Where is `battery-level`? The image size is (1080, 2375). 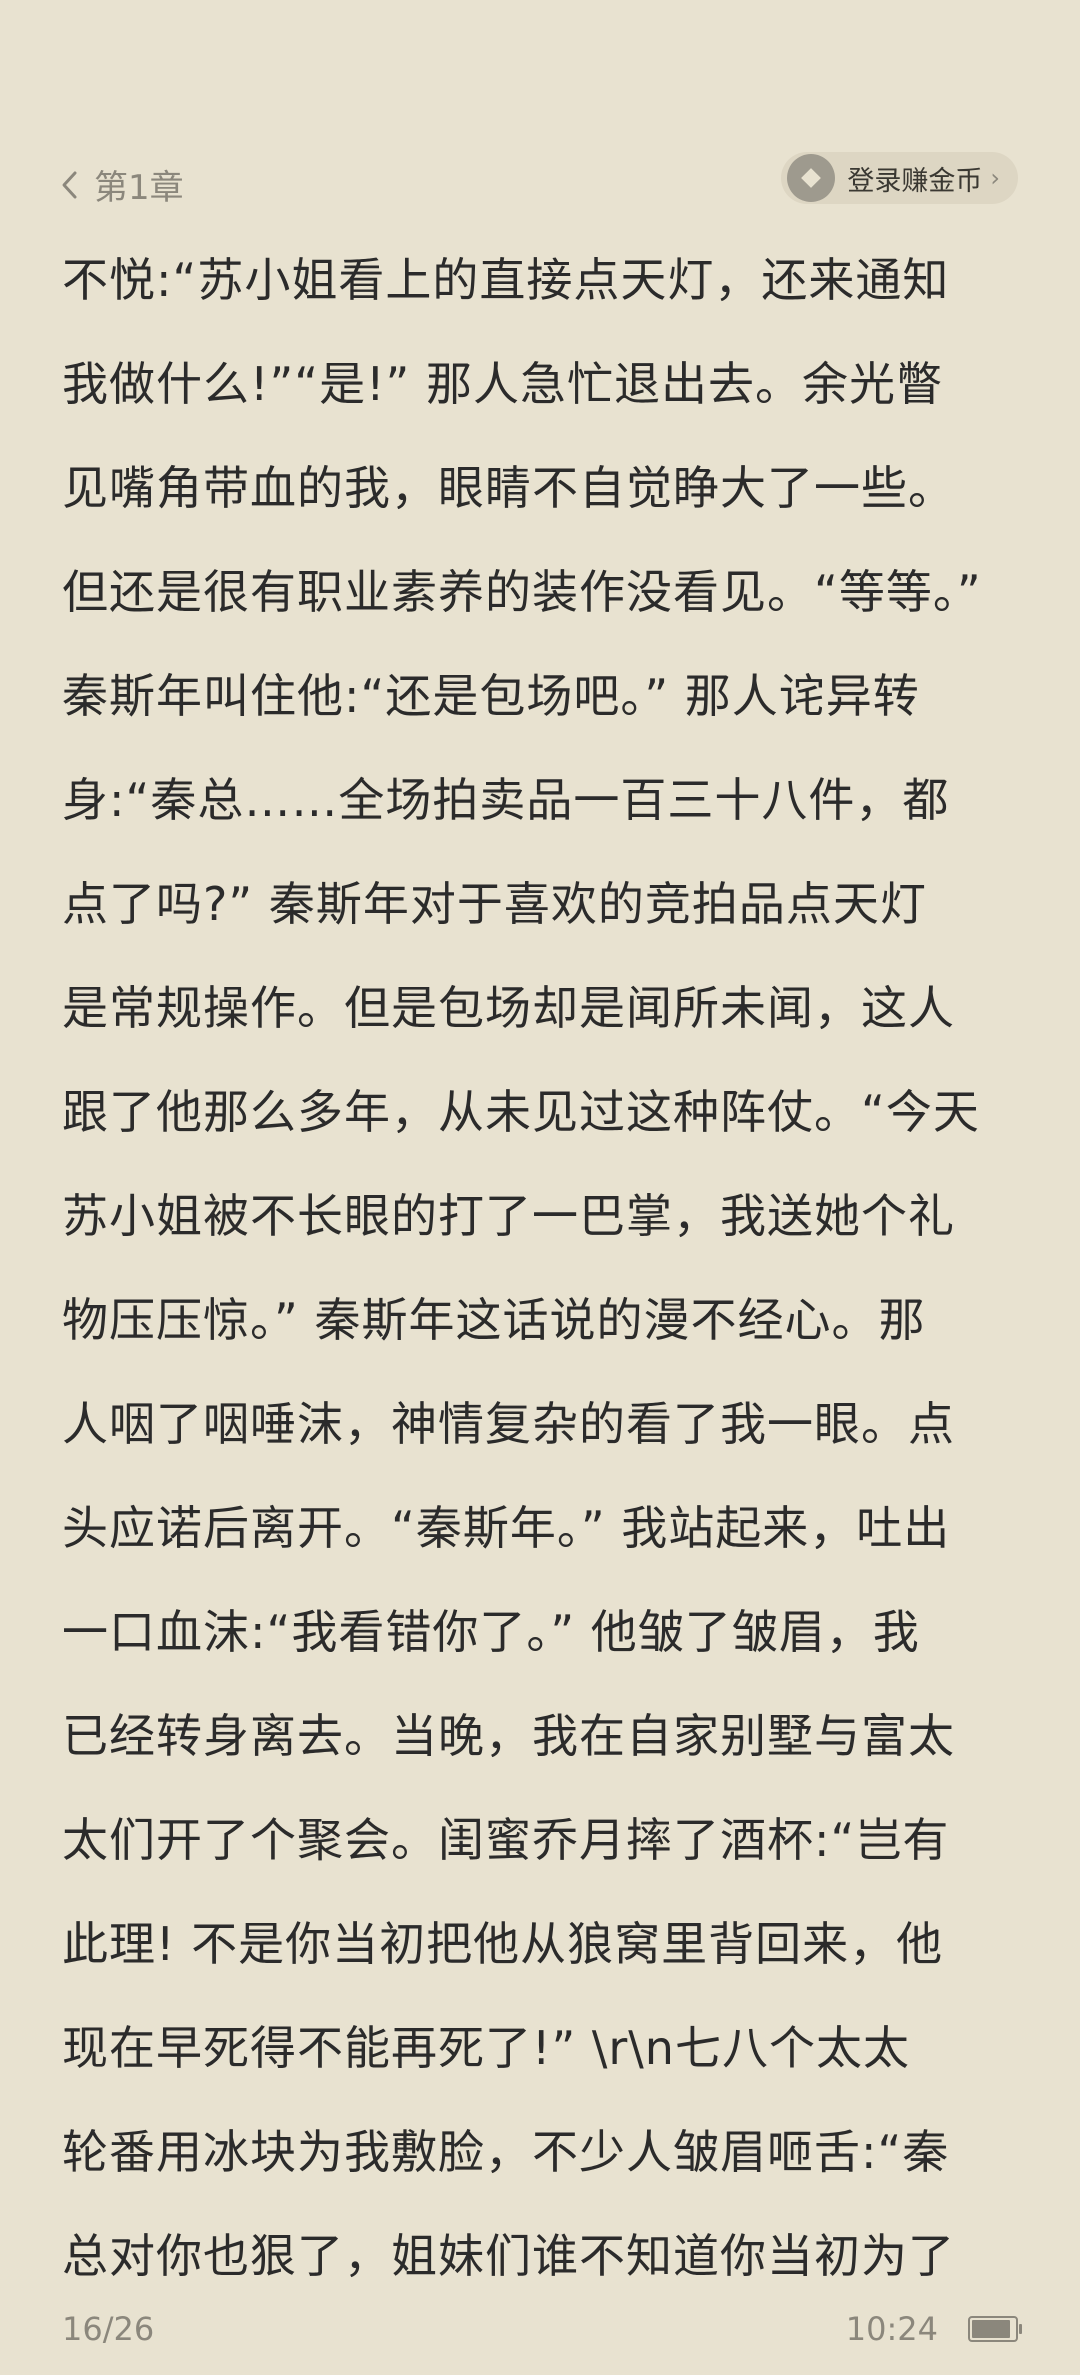
battery-level is located at coordinates (991, 2329).